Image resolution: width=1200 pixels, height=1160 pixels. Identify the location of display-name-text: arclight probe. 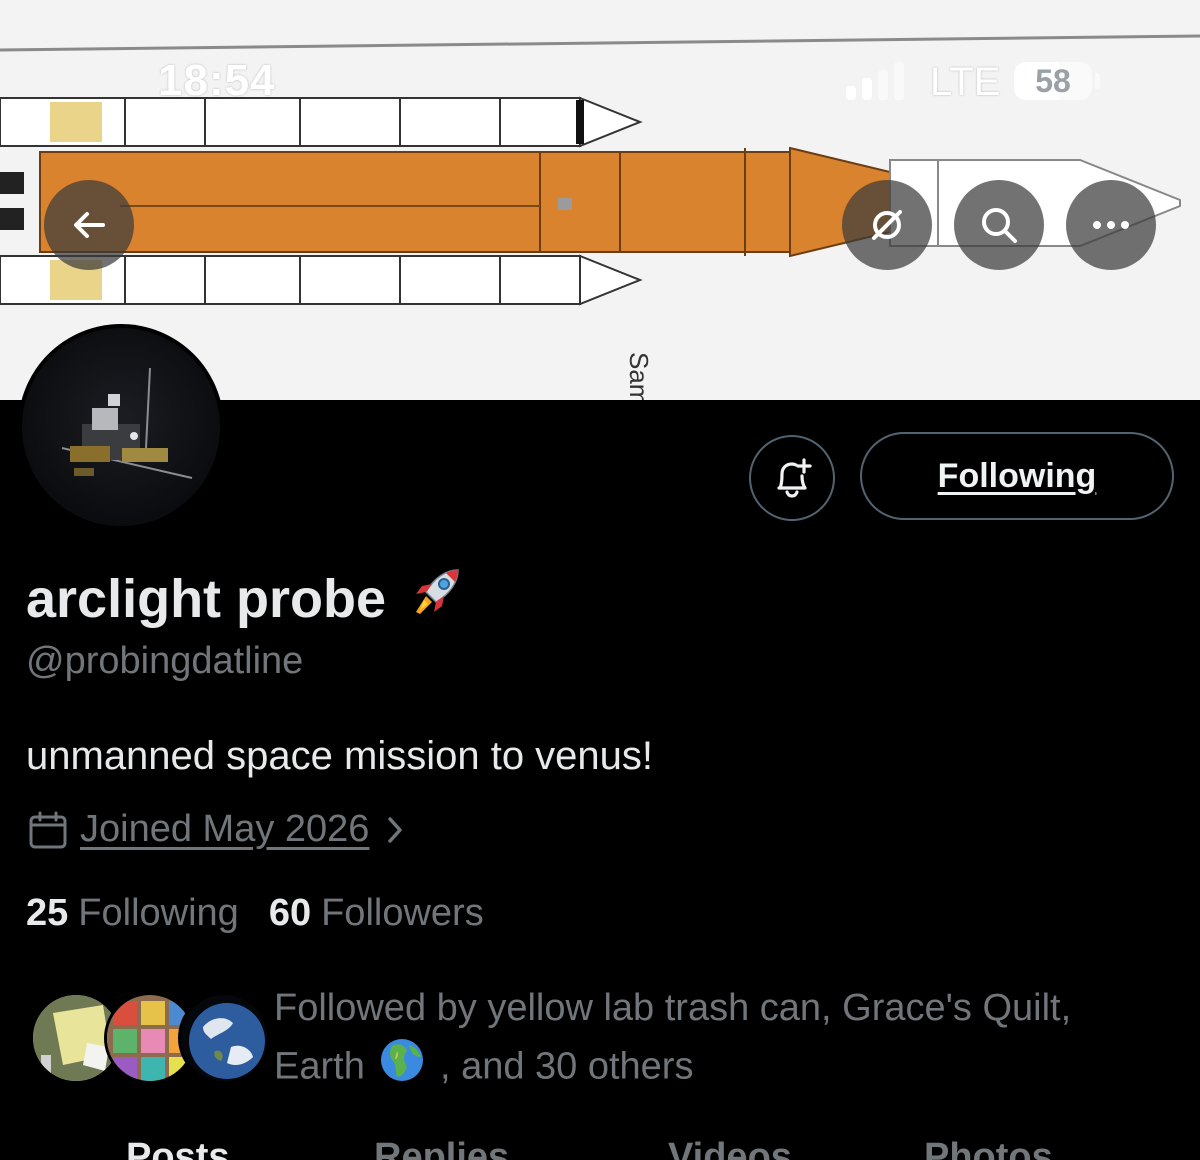
(206, 598).